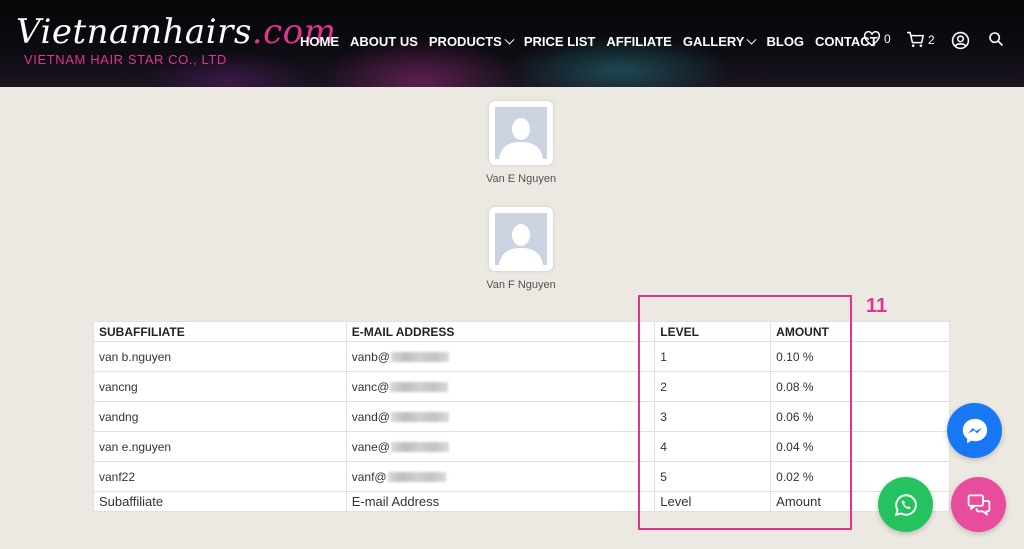 This screenshot has width=1024, height=549. I want to click on user-icon, so click(960, 40).